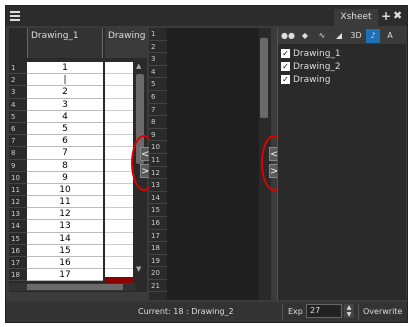 The height and width of the screenshot is (327, 414). What do you see at coordinates (386, 16) in the screenshot?
I see `add-tab-button: +` at bounding box center [386, 16].